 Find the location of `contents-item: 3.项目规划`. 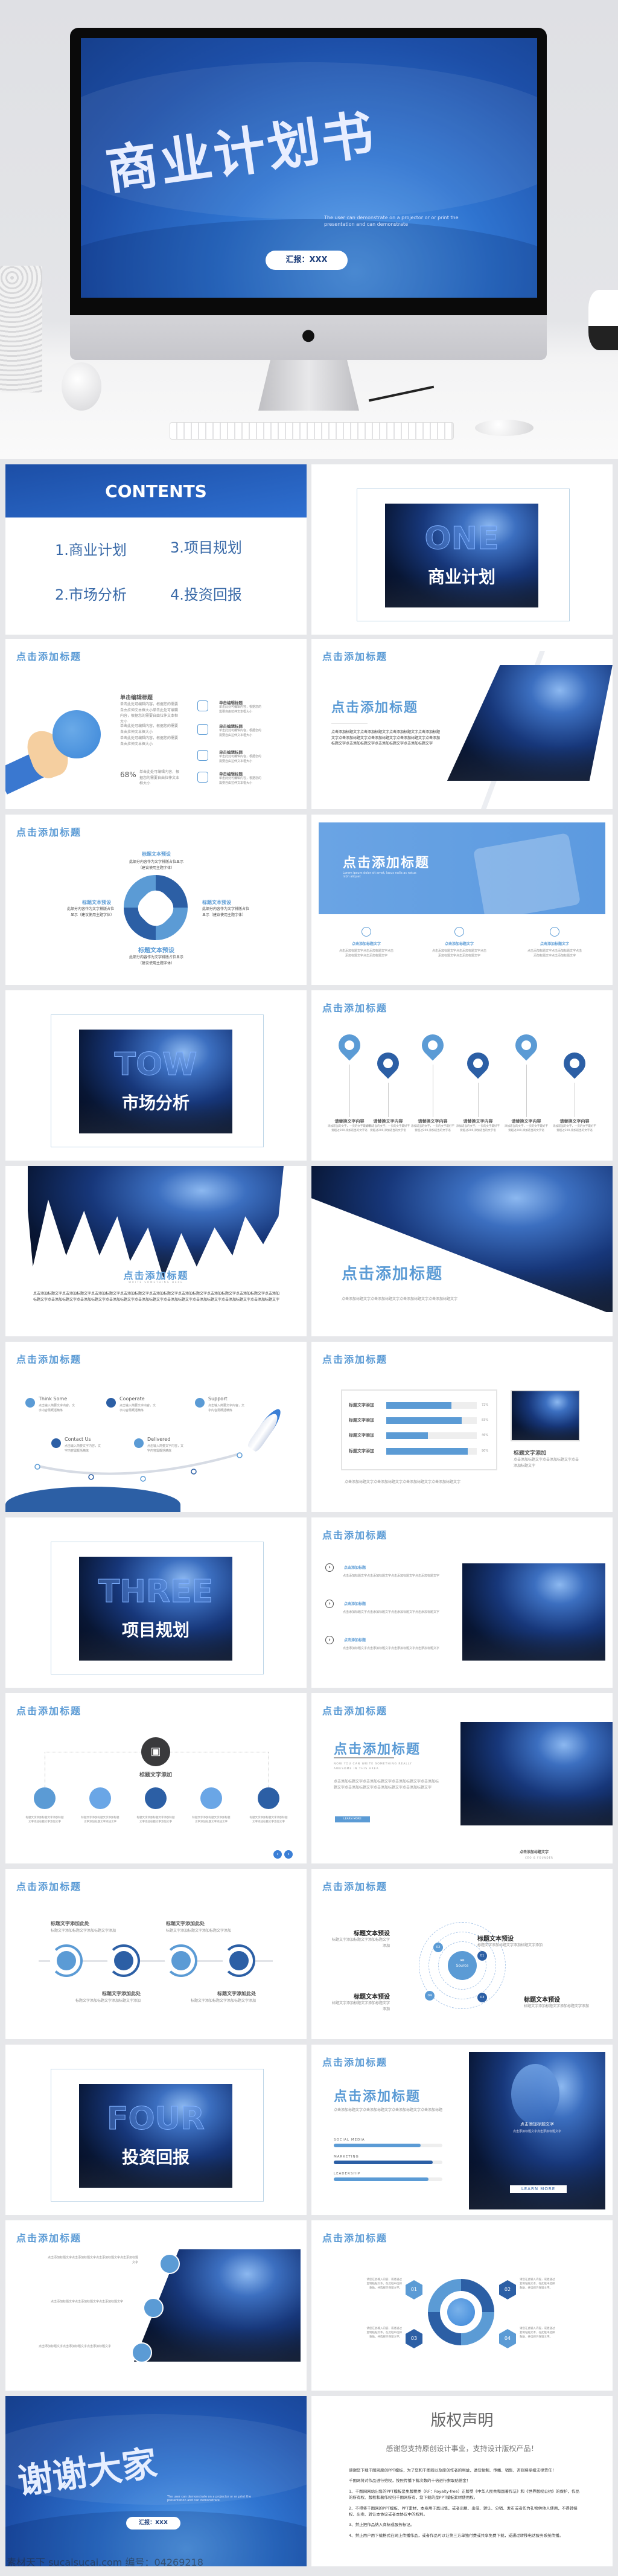

contents-item: 3.项目规划 is located at coordinates (206, 546).